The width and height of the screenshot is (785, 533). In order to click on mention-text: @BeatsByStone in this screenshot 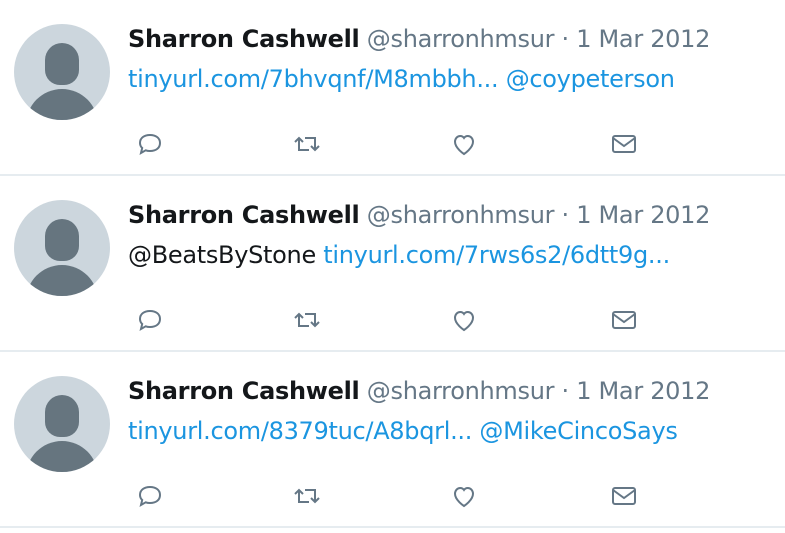, I will do `click(222, 255)`.